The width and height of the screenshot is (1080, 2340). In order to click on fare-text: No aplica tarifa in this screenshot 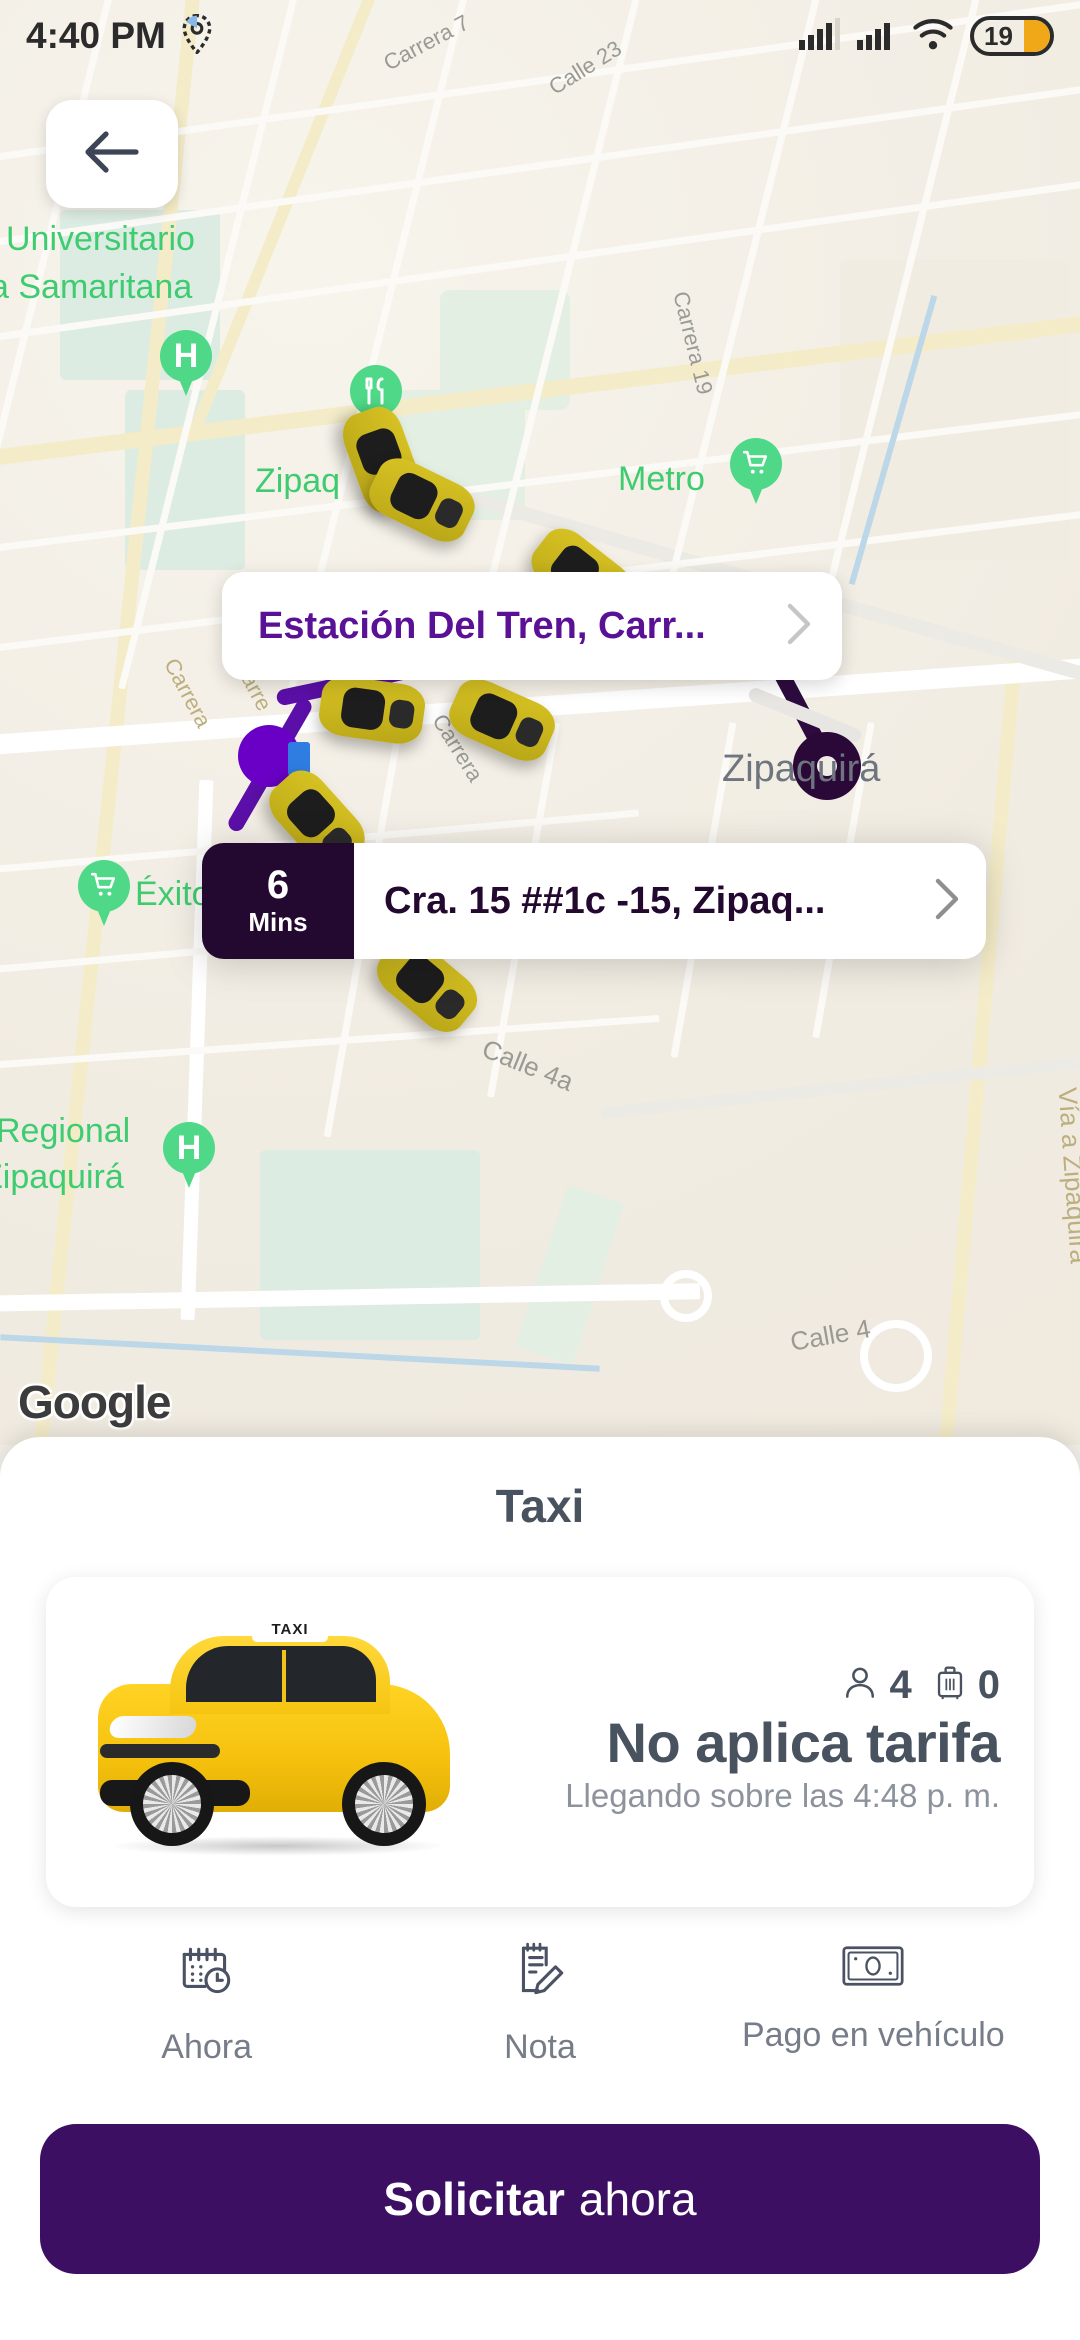, I will do `click(803, 1742)`.